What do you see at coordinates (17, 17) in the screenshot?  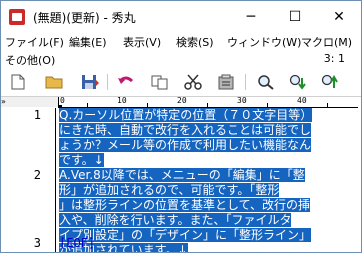 I see `app-icon` at bounding box center [17, 17].